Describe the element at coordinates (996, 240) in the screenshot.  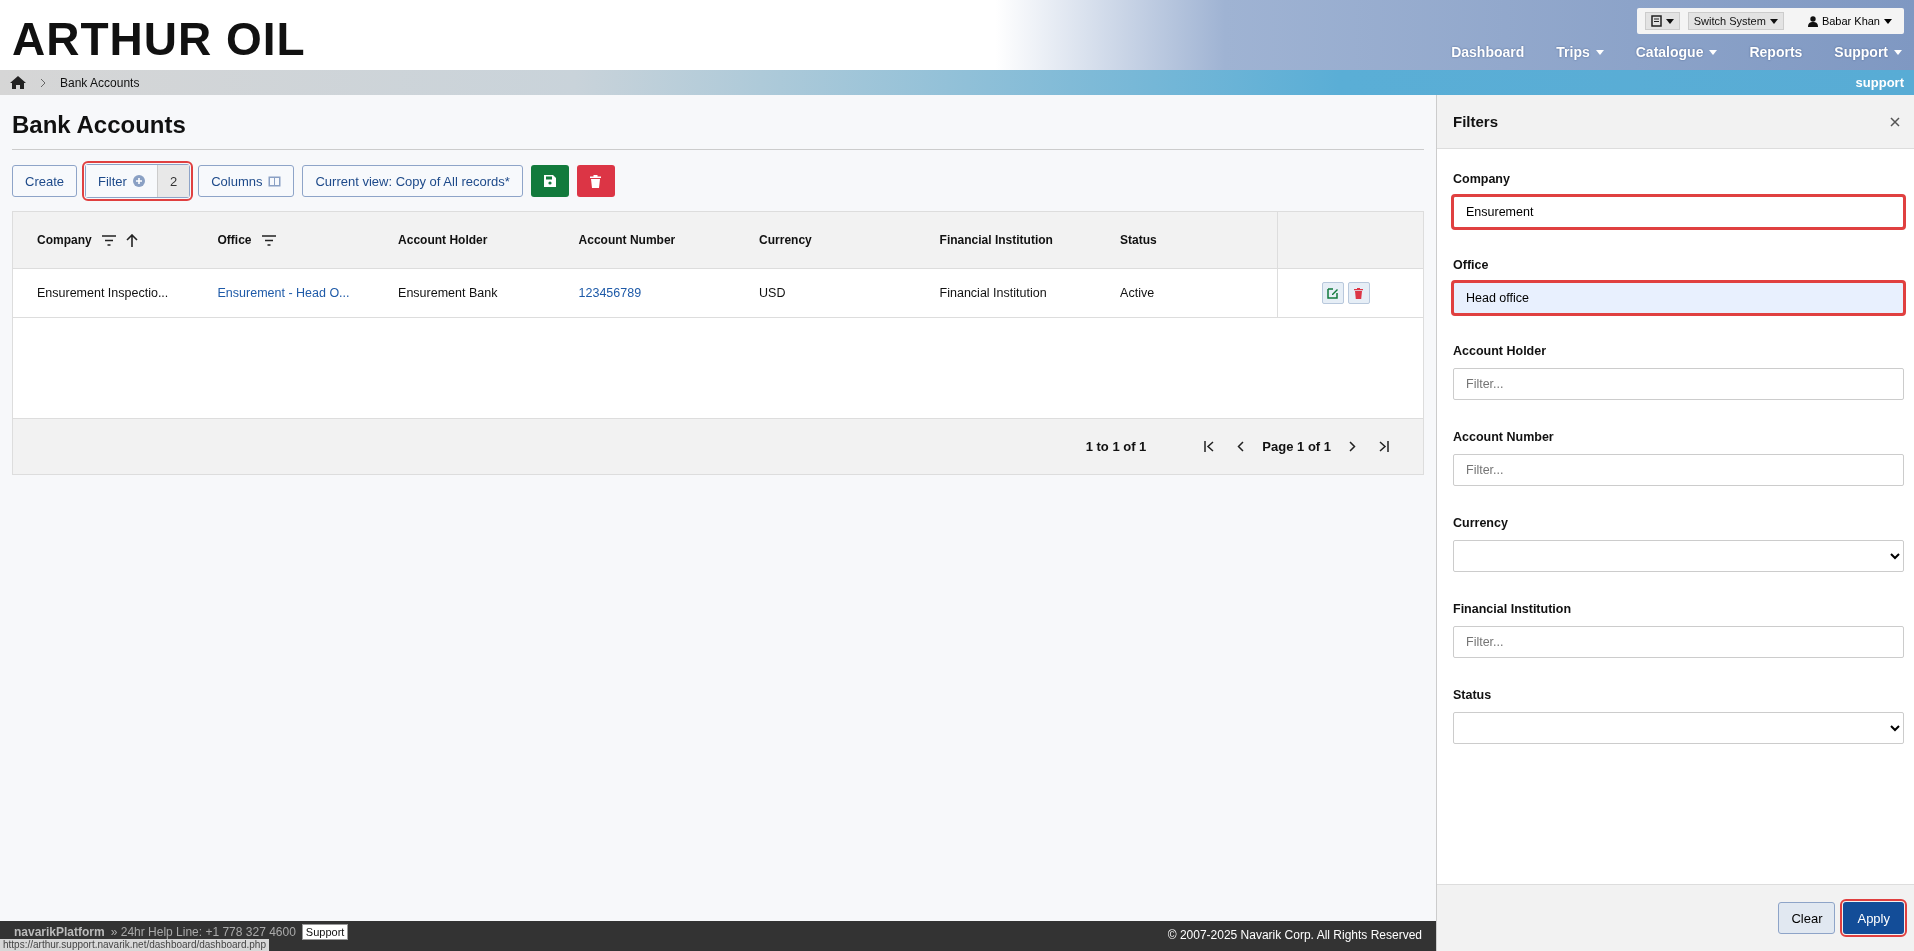
I see `column-header: Financial Institution` at that location.